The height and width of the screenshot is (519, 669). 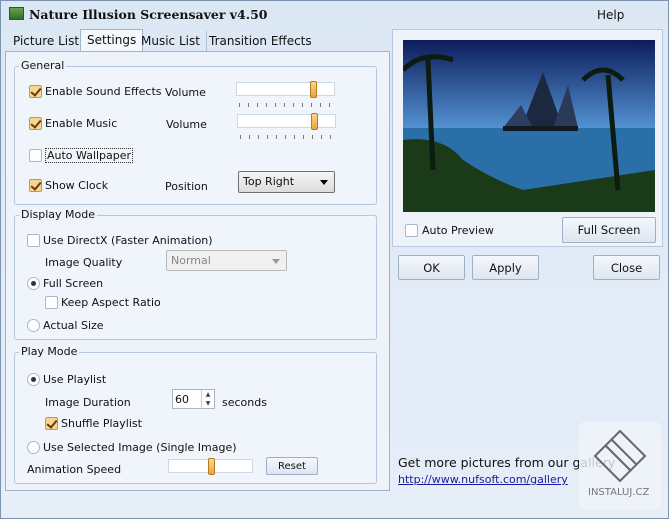 What do you see at coordinates (35, 123) in the screenshot?
I see `music-checkbox` at bounding box center [35, 123].